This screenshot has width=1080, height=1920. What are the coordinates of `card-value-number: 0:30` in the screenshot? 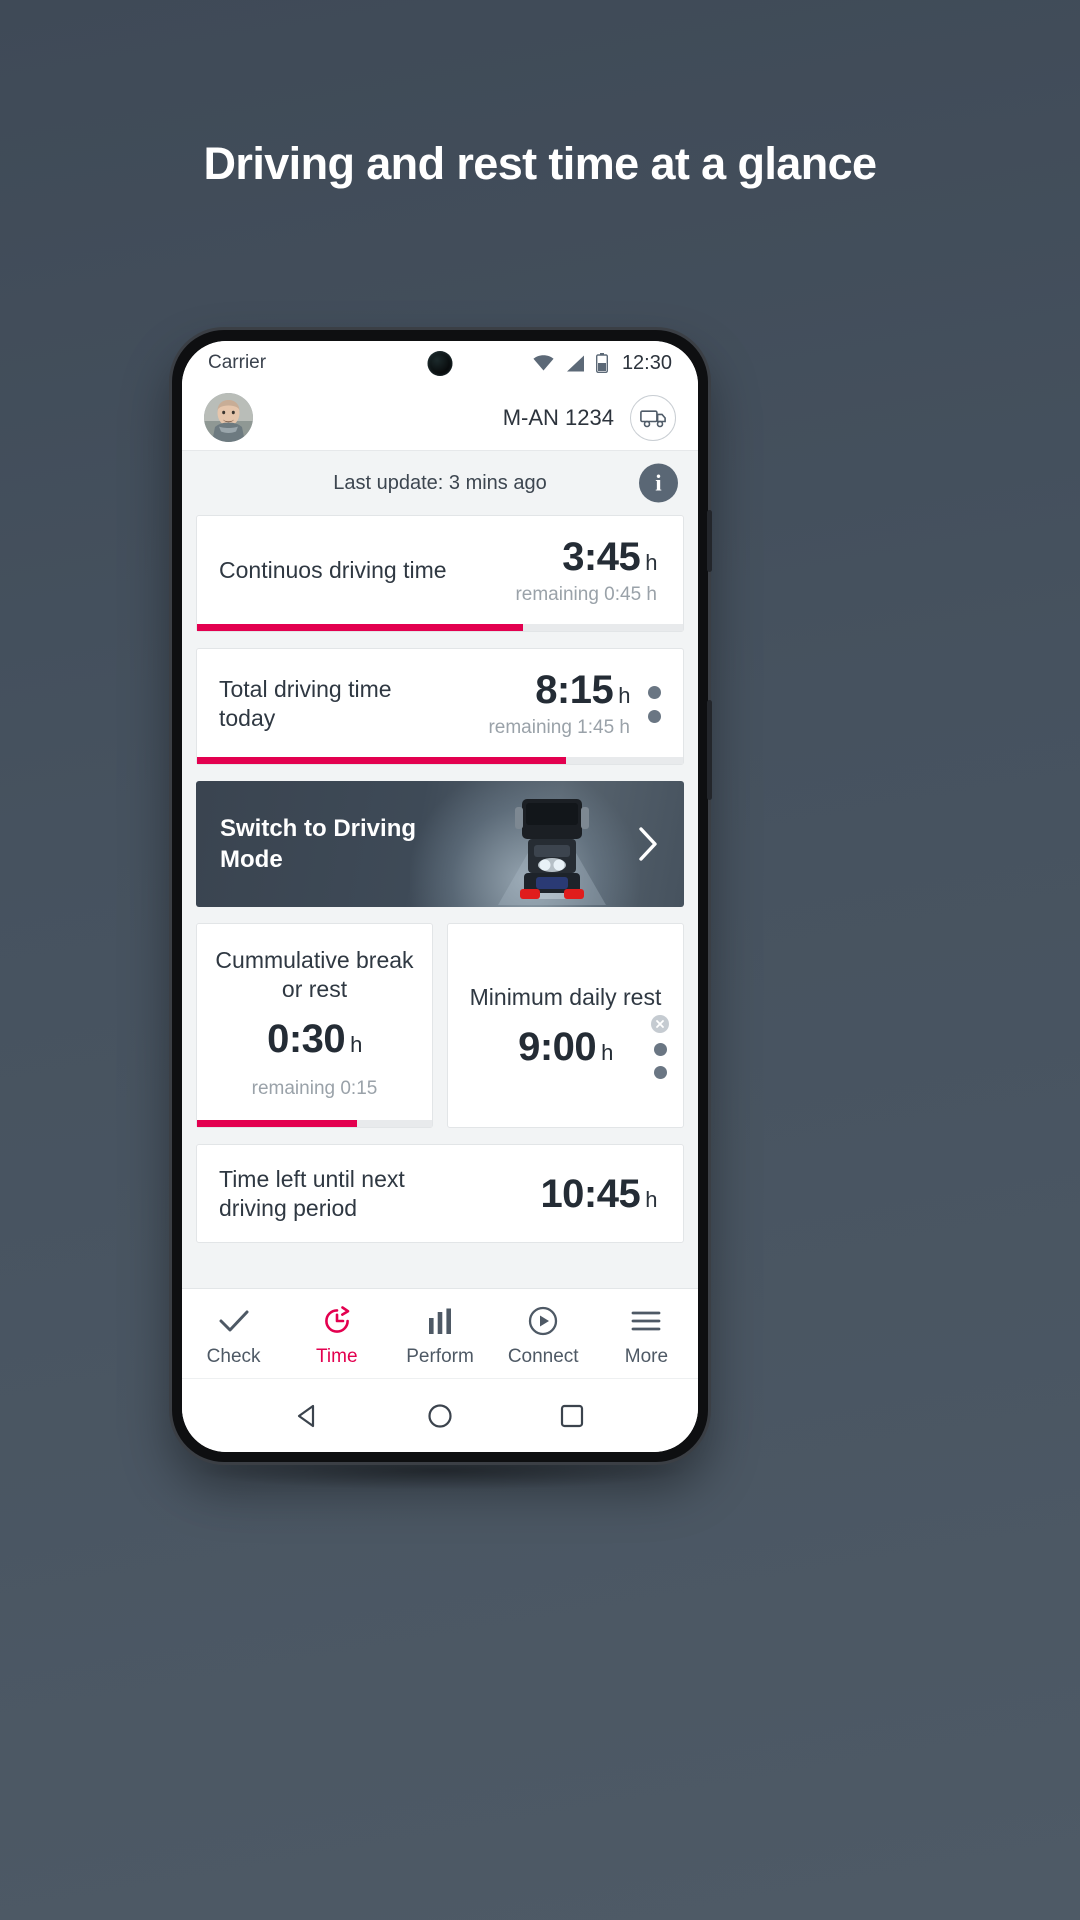 It's located at (306, 1038).